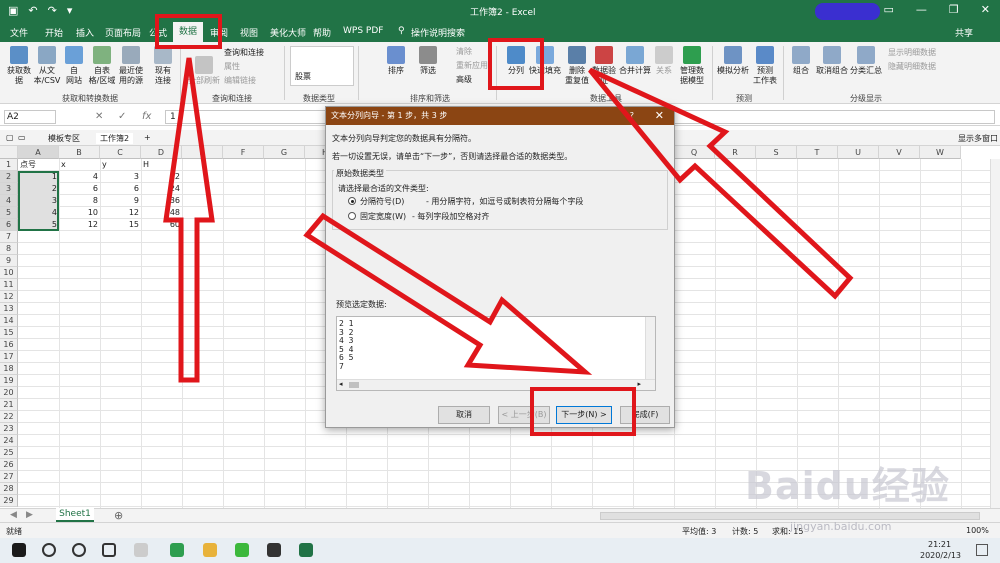 The height and width of the screenshot is (563, 1000). What do you see at coordinates (448, 293) in the screenshot?
I see `arrow-down-right` at bounding box center [448, 293].